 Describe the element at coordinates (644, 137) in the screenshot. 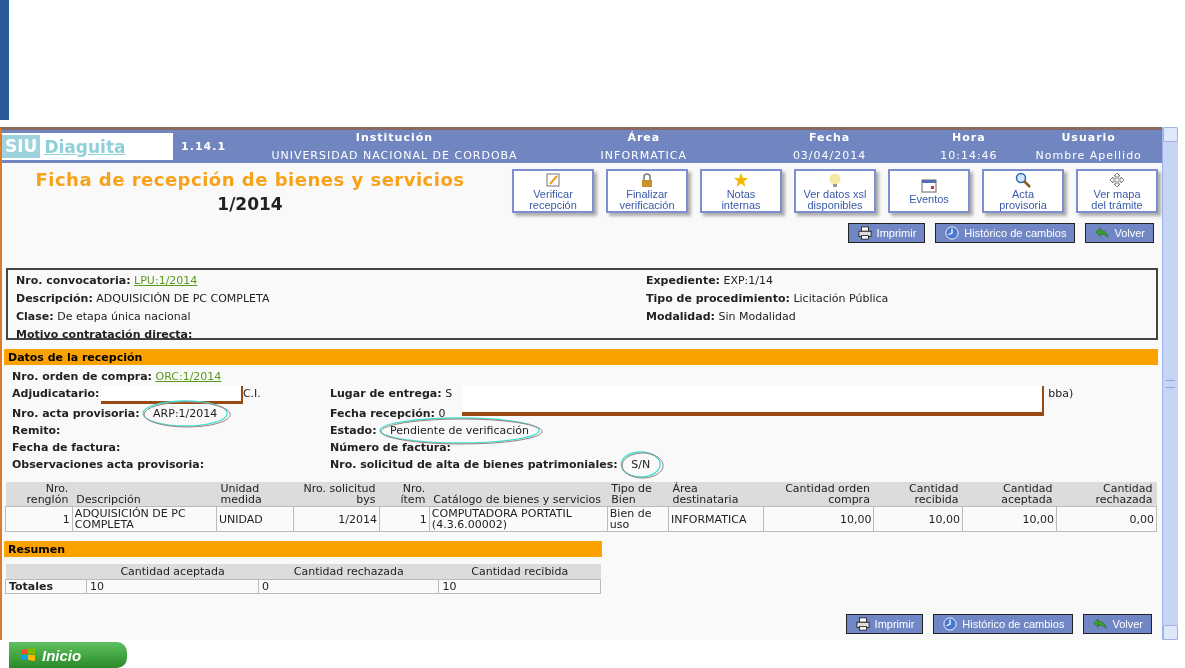

I see `header-label: Área` at that location.